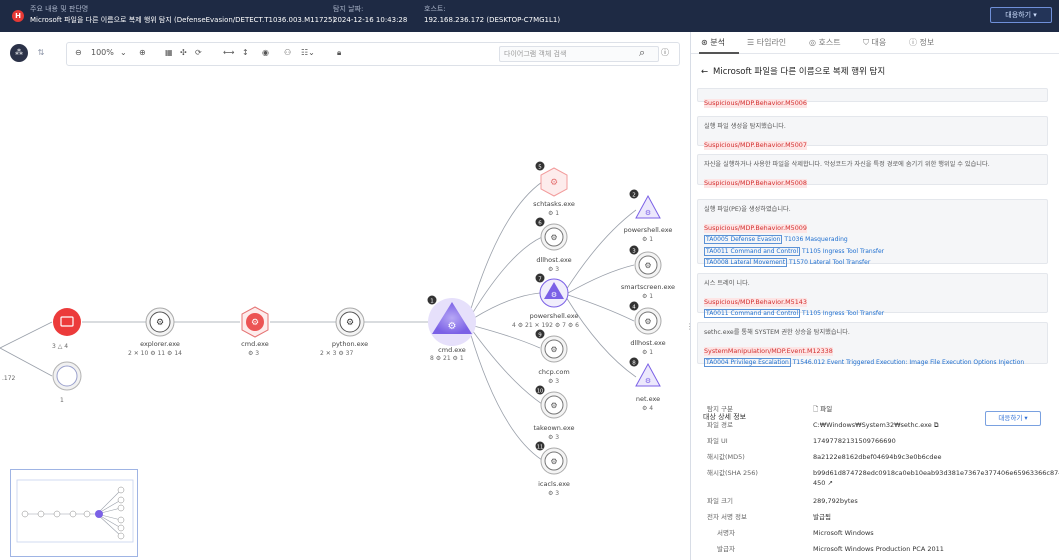 The width and height of the screenshot is (1059, 560). What do you see at coordinates (554, 484) in the screenshot?
I see `icacls-label: icacls.exe` at bounding box center [554, 484].